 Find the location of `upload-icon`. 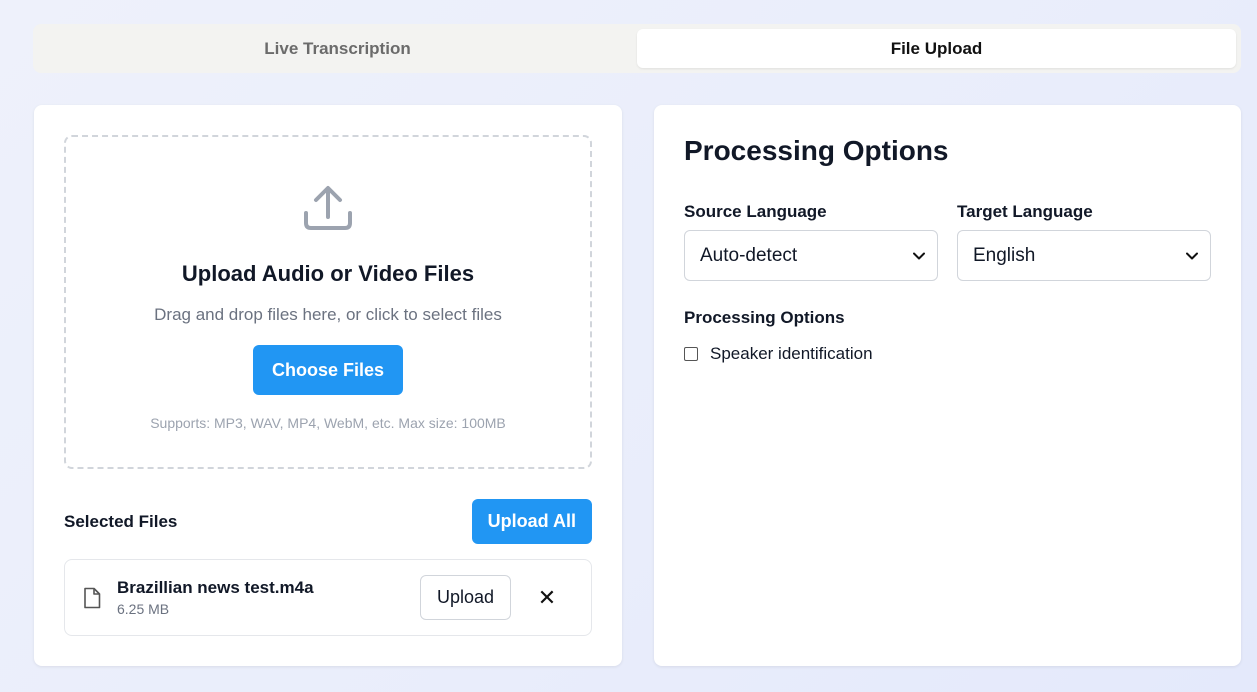

upload-icon is located at coordinates (328, 208).